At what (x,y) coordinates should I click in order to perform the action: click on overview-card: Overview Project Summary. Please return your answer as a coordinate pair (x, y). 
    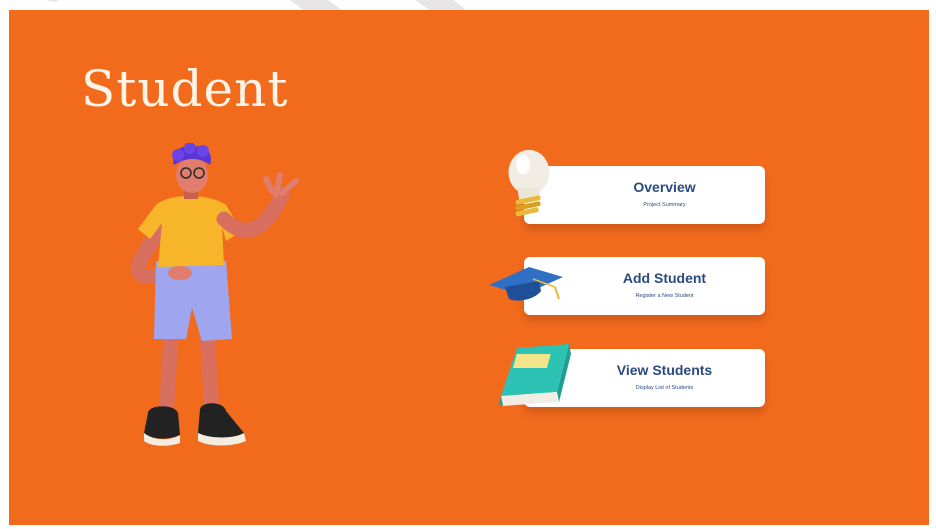
    Looking at the image, I should click on (644, 195).